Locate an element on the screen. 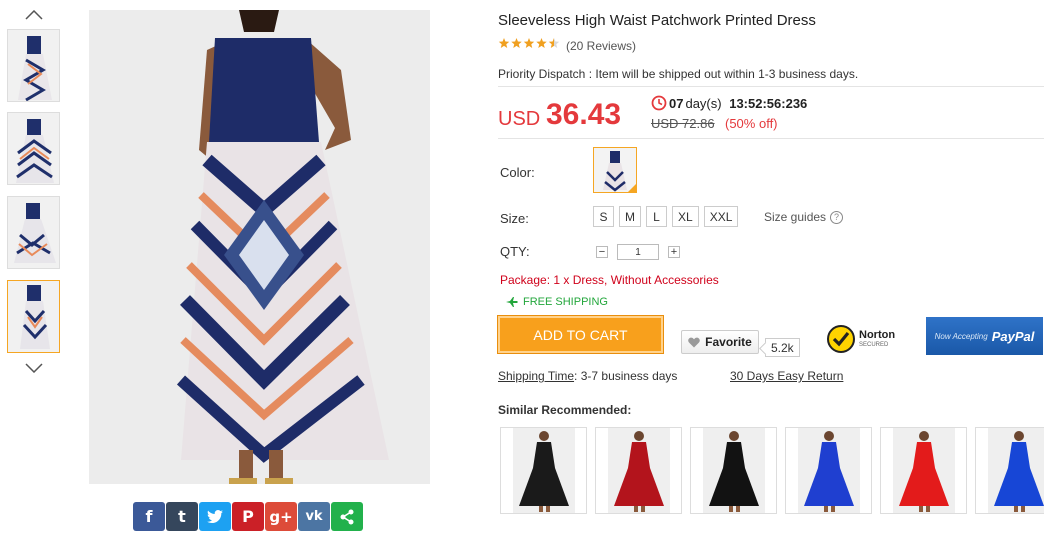  star-rating-icon is located at coordinates (529, 45).